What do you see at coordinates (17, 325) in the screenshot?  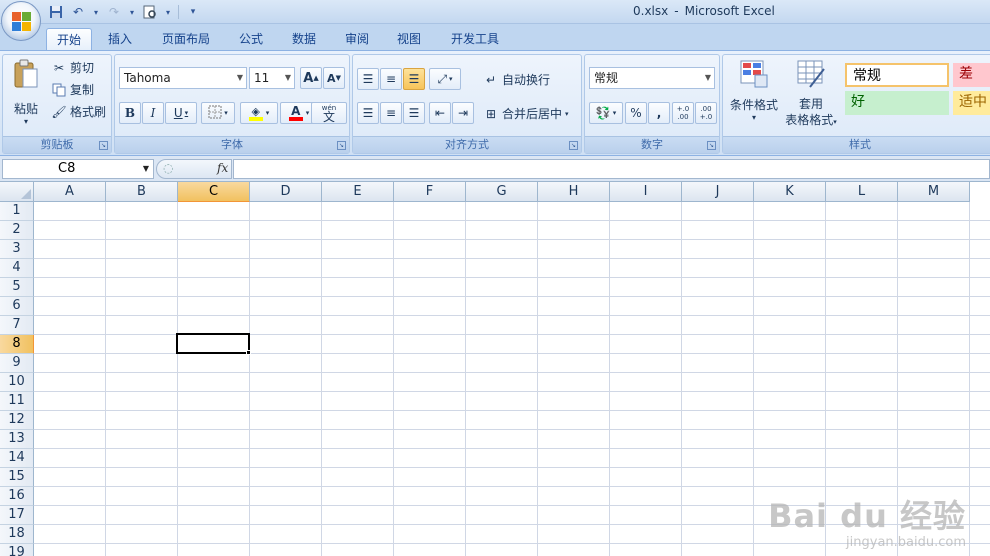 I see `row-header-7: 7` at bounding box center [17, 325].